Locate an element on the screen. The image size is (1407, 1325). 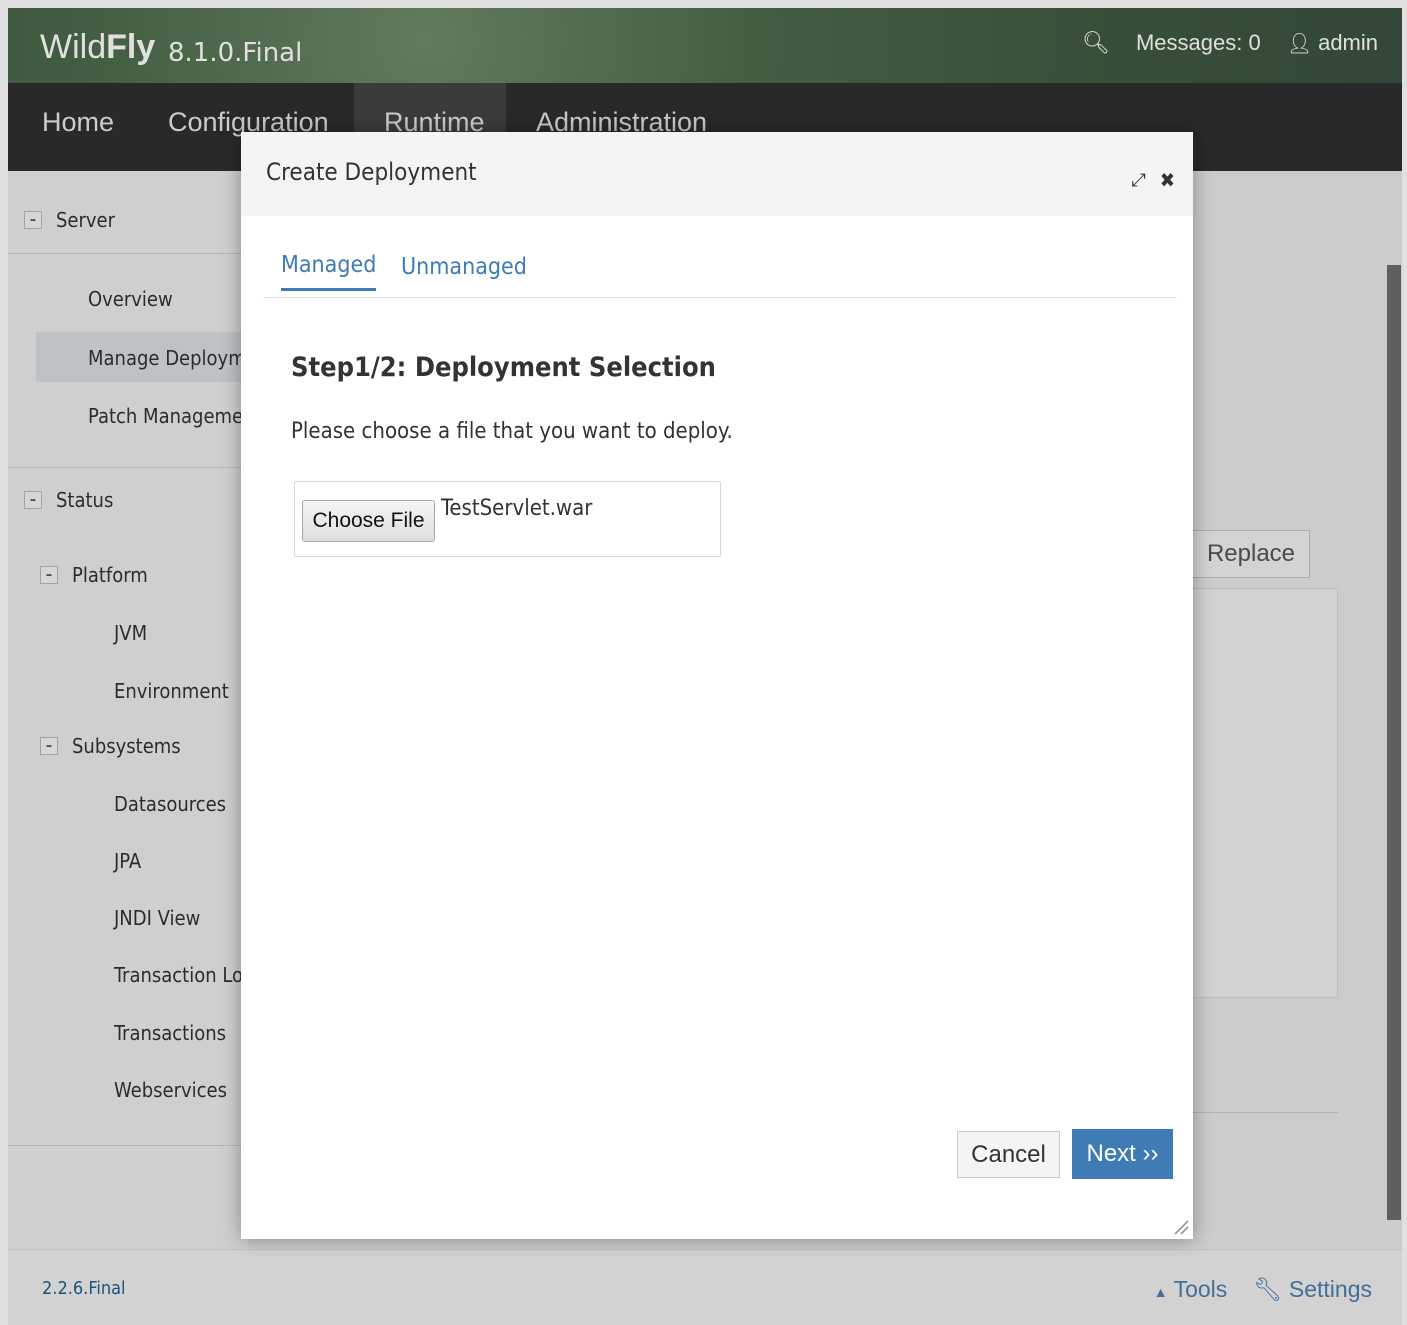
close-icon: ✖ is located at coordinates (1167, 180).